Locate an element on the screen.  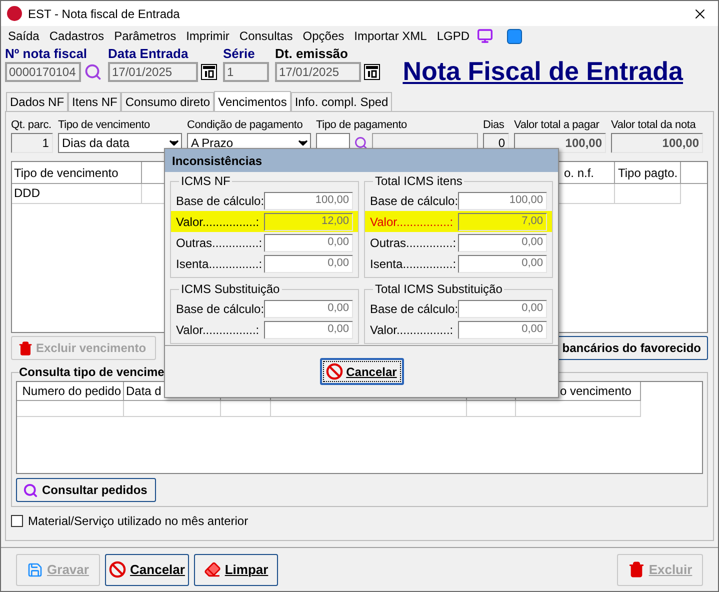
group-title: Total ICMS Substituição is located at coordinates (439, 289).